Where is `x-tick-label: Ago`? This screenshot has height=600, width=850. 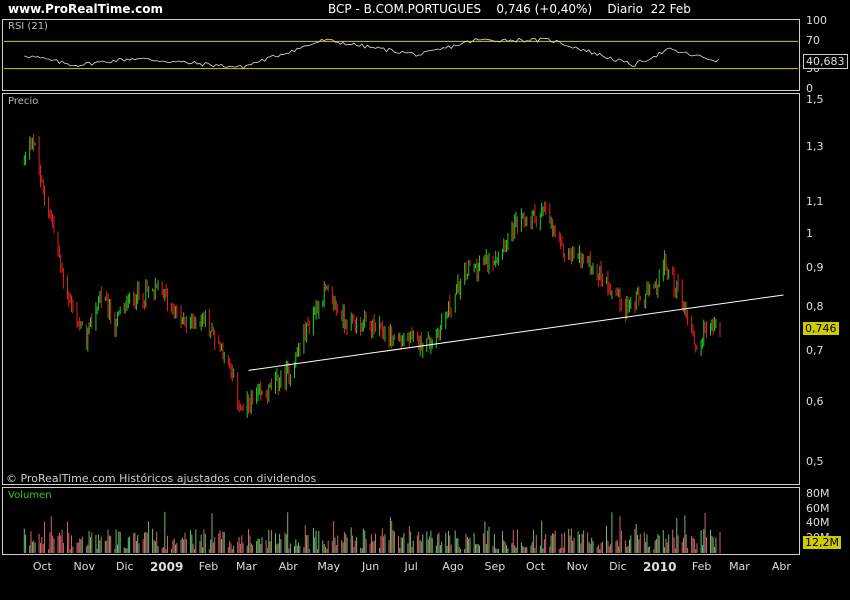
x-tick-label: Ago is located at coordinates (453, 566).